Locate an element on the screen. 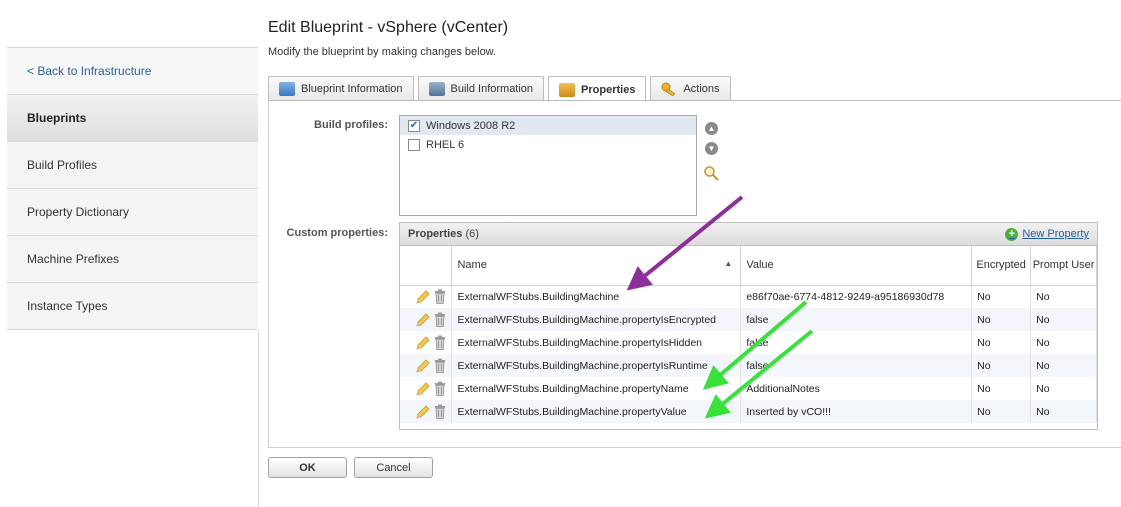  prompt-user-column-header: Prompt User is located at coordinates (1063, 266).